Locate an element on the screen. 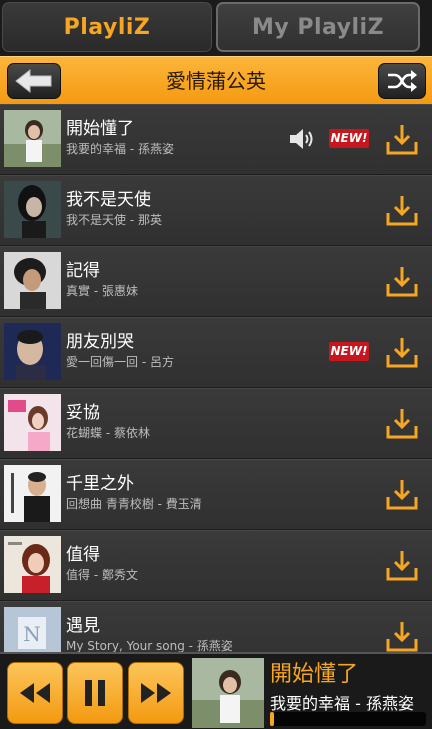 This screenshot has width=432, height=729. song-row: 開始懂了 我要的幸福 - 孫燕姿 NEW! is located at coordinates (216, 139).